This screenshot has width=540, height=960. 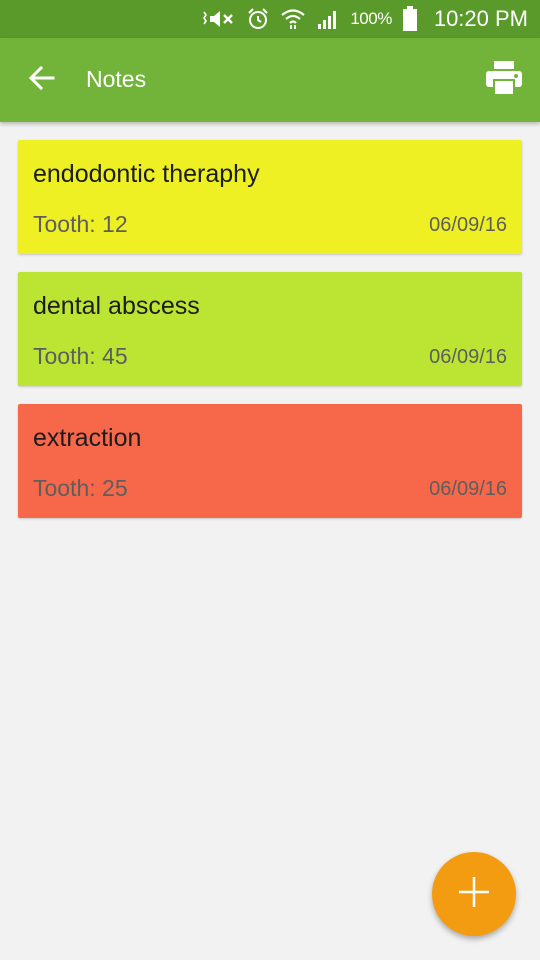 I want to click on battery-percent: 100%, so click(x=371, y=18).